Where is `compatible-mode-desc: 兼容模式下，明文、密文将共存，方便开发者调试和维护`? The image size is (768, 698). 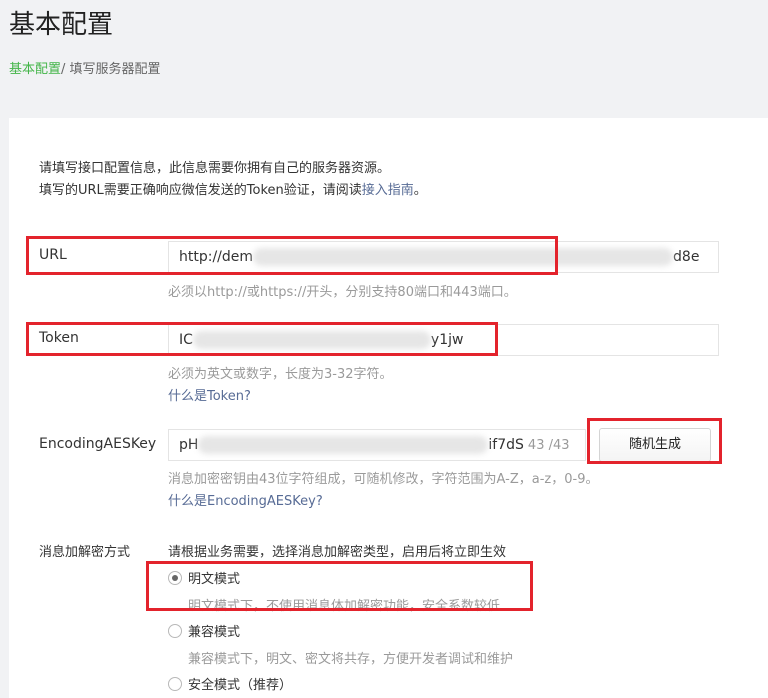
compatible-mode-desc: 兼容模式下，明文、密文将共存，方便开发者调试和维护 is located at coordinates (351, 659).